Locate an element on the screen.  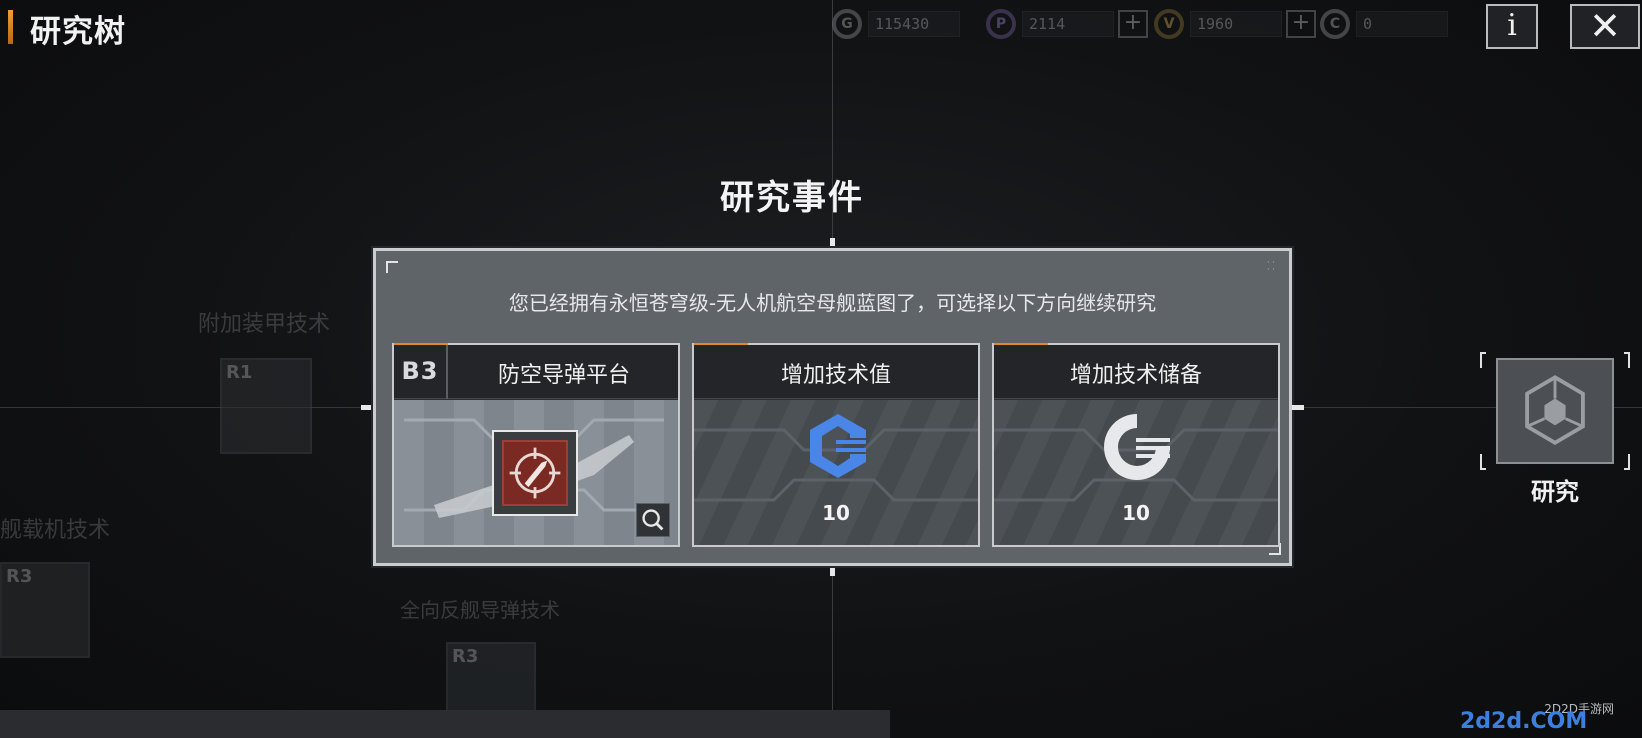
ghost-node-c: R3 is located at coordinates (491, 677).